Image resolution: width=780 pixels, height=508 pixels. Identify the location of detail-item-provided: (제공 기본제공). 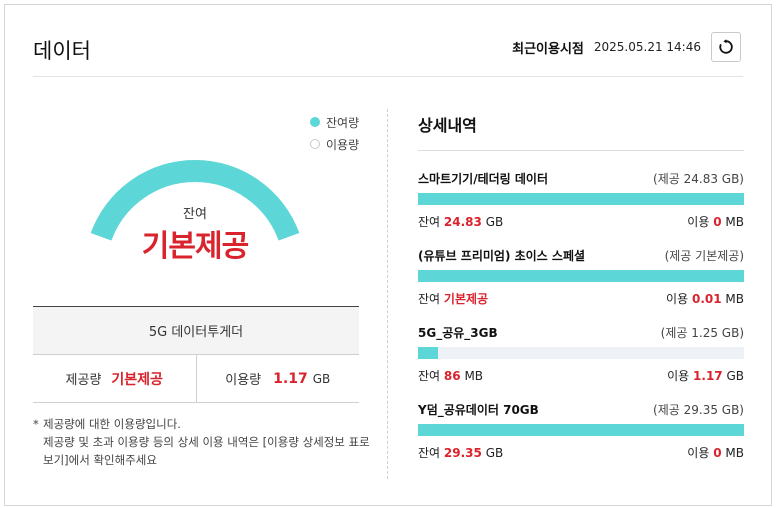
(704, 255).